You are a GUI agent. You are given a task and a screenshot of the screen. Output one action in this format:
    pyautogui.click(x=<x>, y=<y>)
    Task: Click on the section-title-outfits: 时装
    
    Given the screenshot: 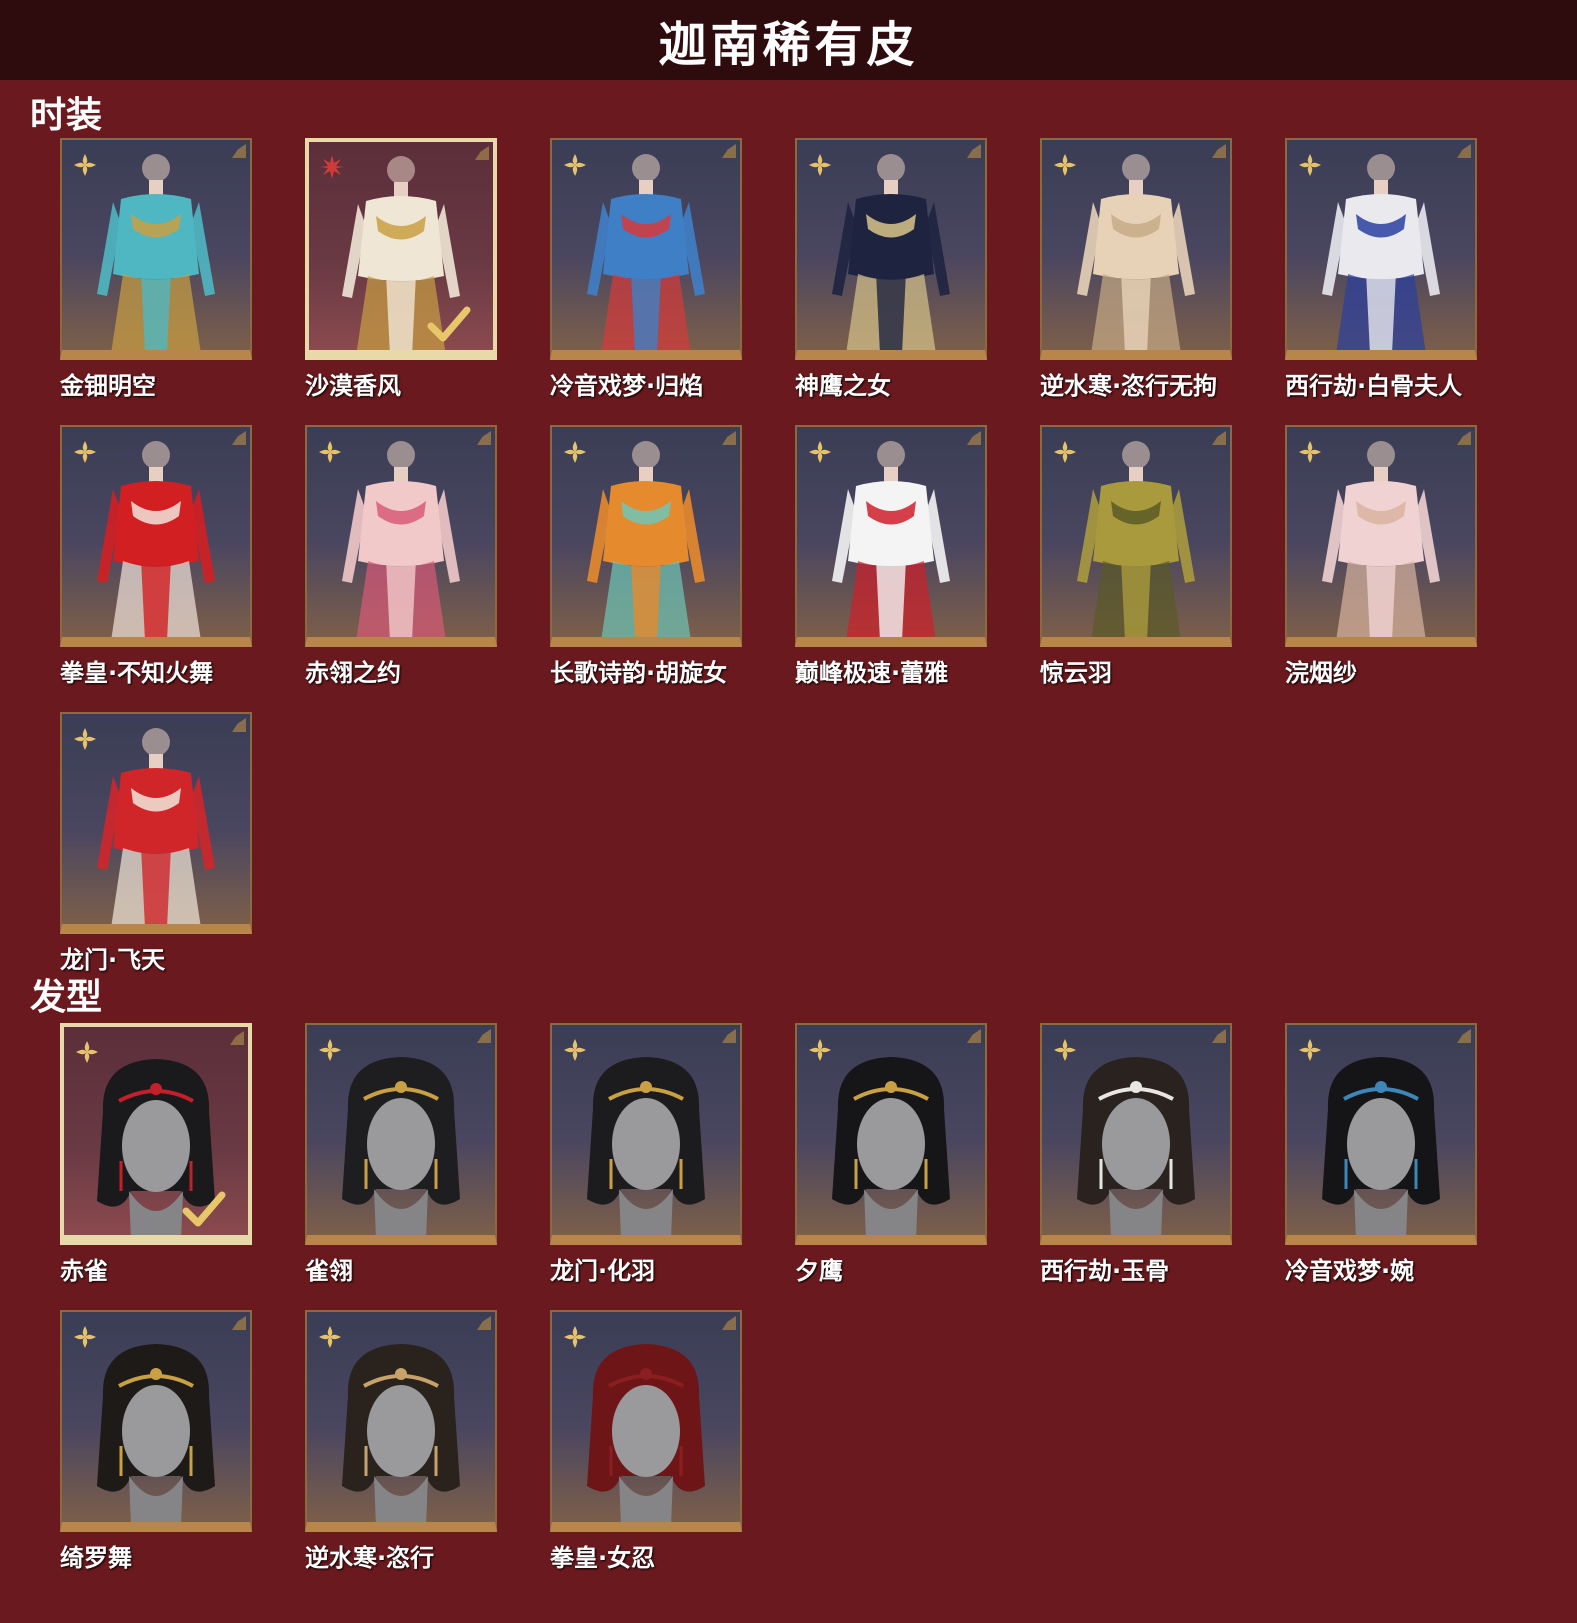 What is the action you would take?
    pyautogui.click(x=66, y=115)
    